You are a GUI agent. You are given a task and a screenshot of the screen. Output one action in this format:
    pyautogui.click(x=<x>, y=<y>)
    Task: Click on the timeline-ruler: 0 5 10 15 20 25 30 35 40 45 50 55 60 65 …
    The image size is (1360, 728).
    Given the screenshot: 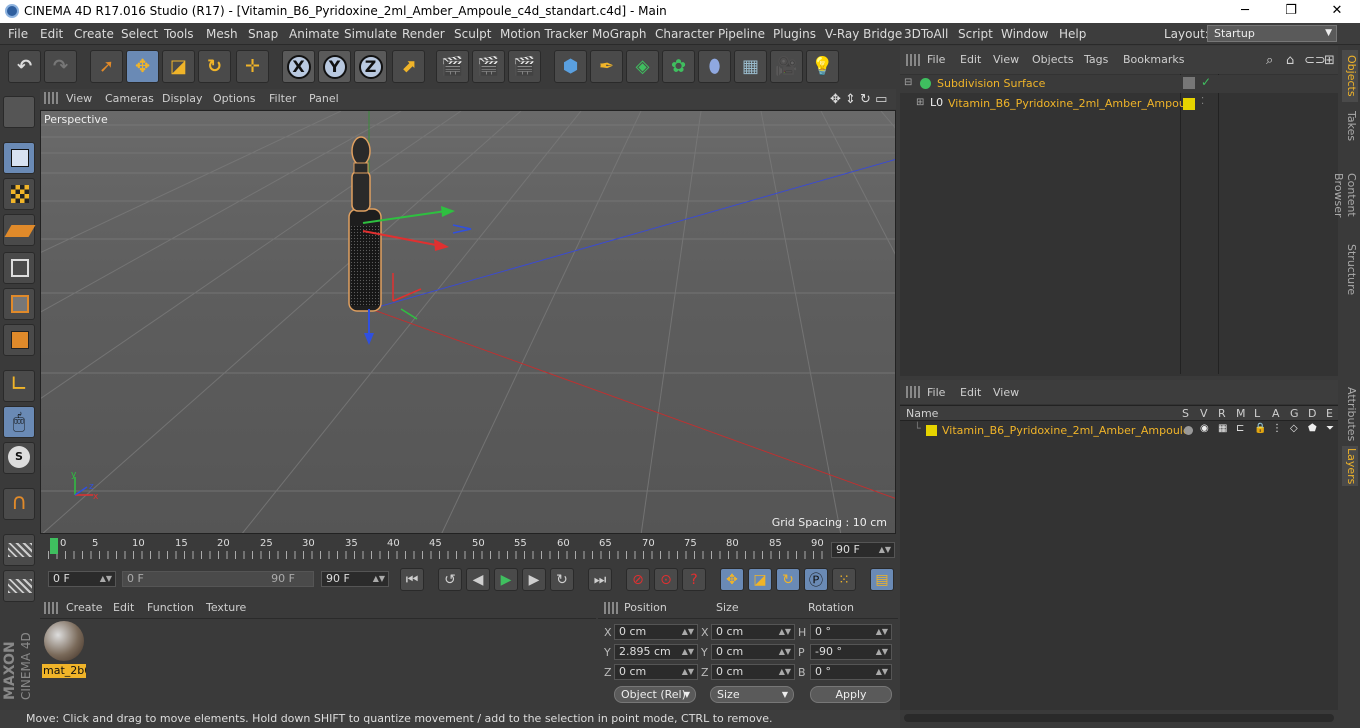 What is the action you would take?
    pyautogui.click(x=468, y=550)
    